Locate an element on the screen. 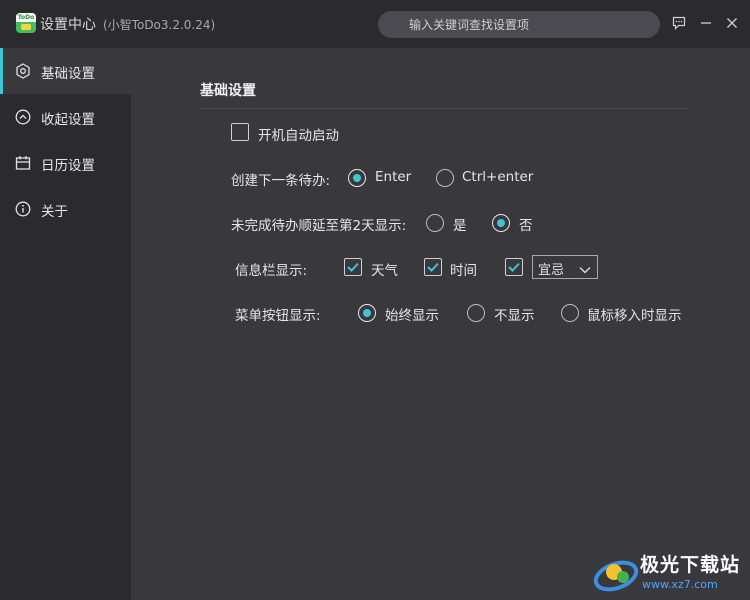 The width and height of the screenshot is (750, 600). radio-always-show is located at coordinates (367, 313).